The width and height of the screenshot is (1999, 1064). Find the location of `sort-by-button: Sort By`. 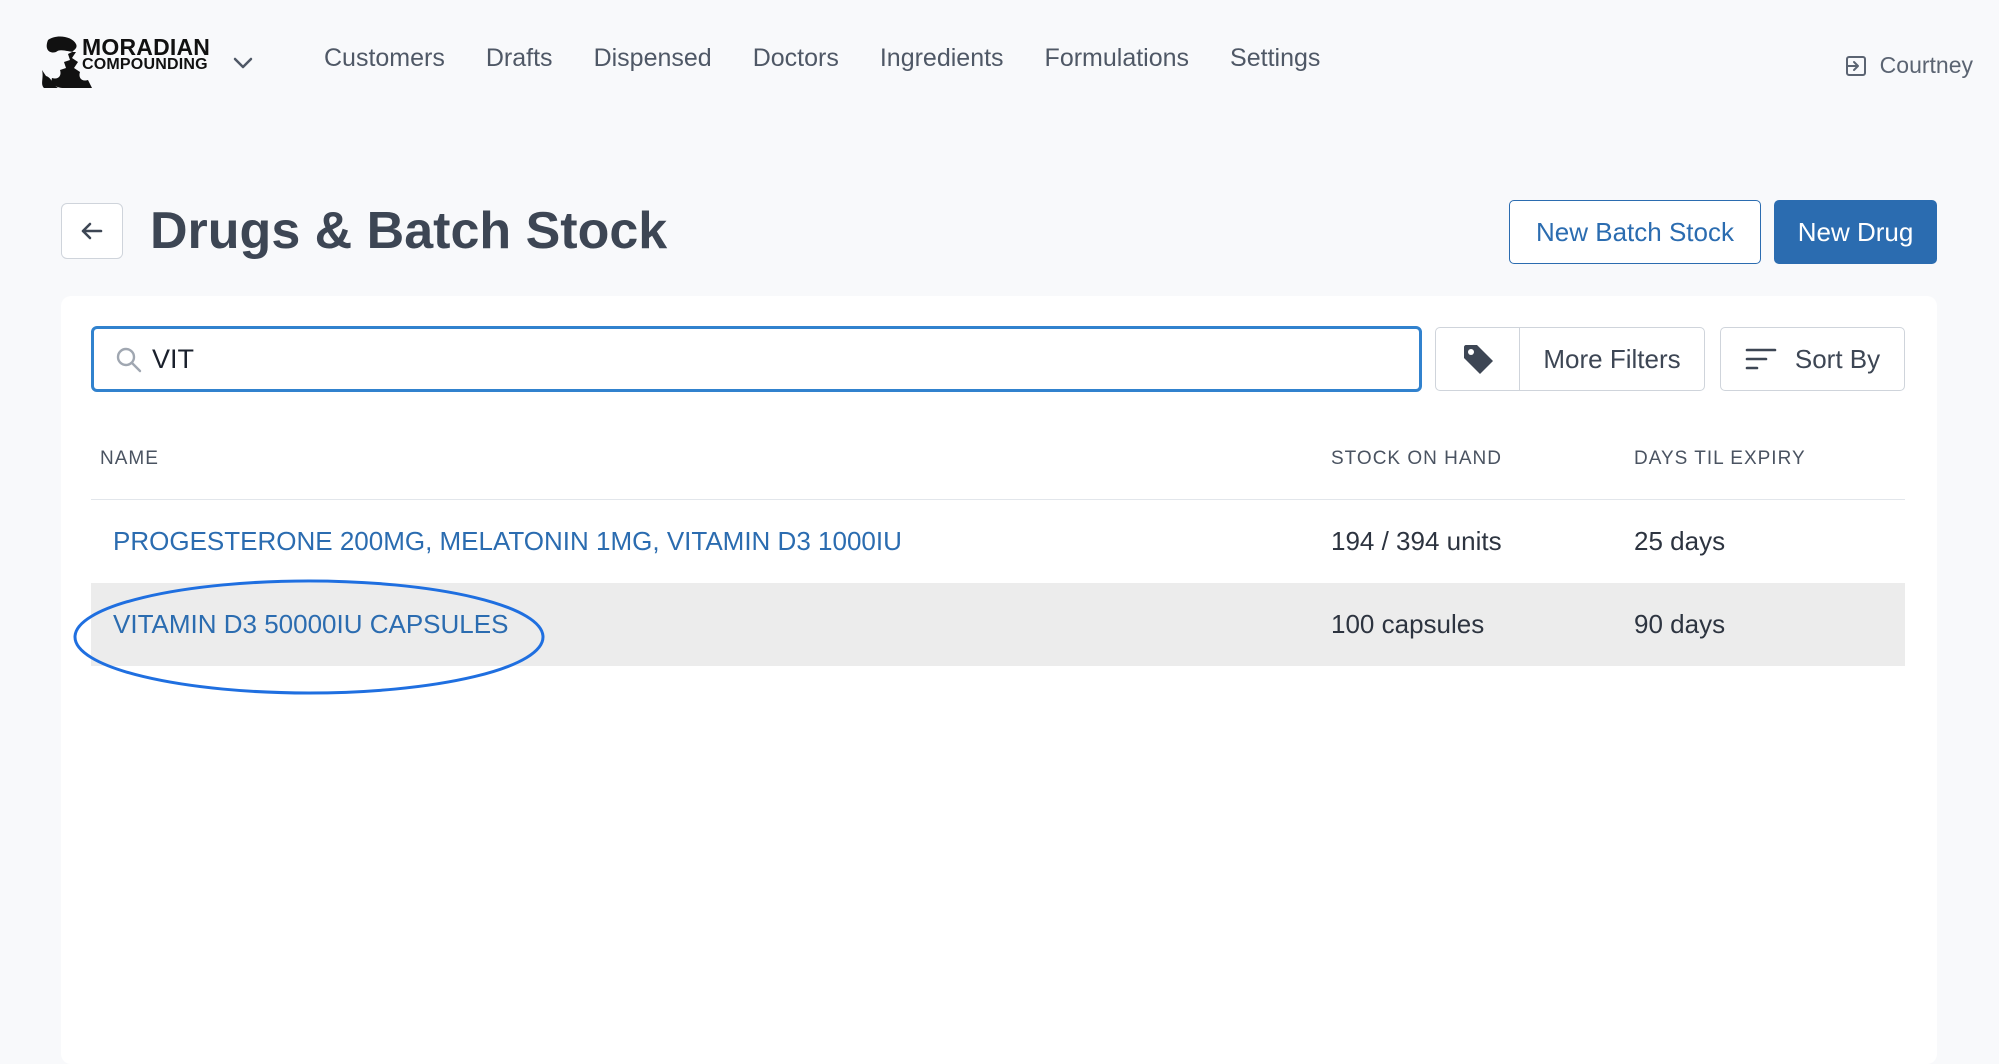

sort-by-button: Sort By is located at coordinates (1812, 359).